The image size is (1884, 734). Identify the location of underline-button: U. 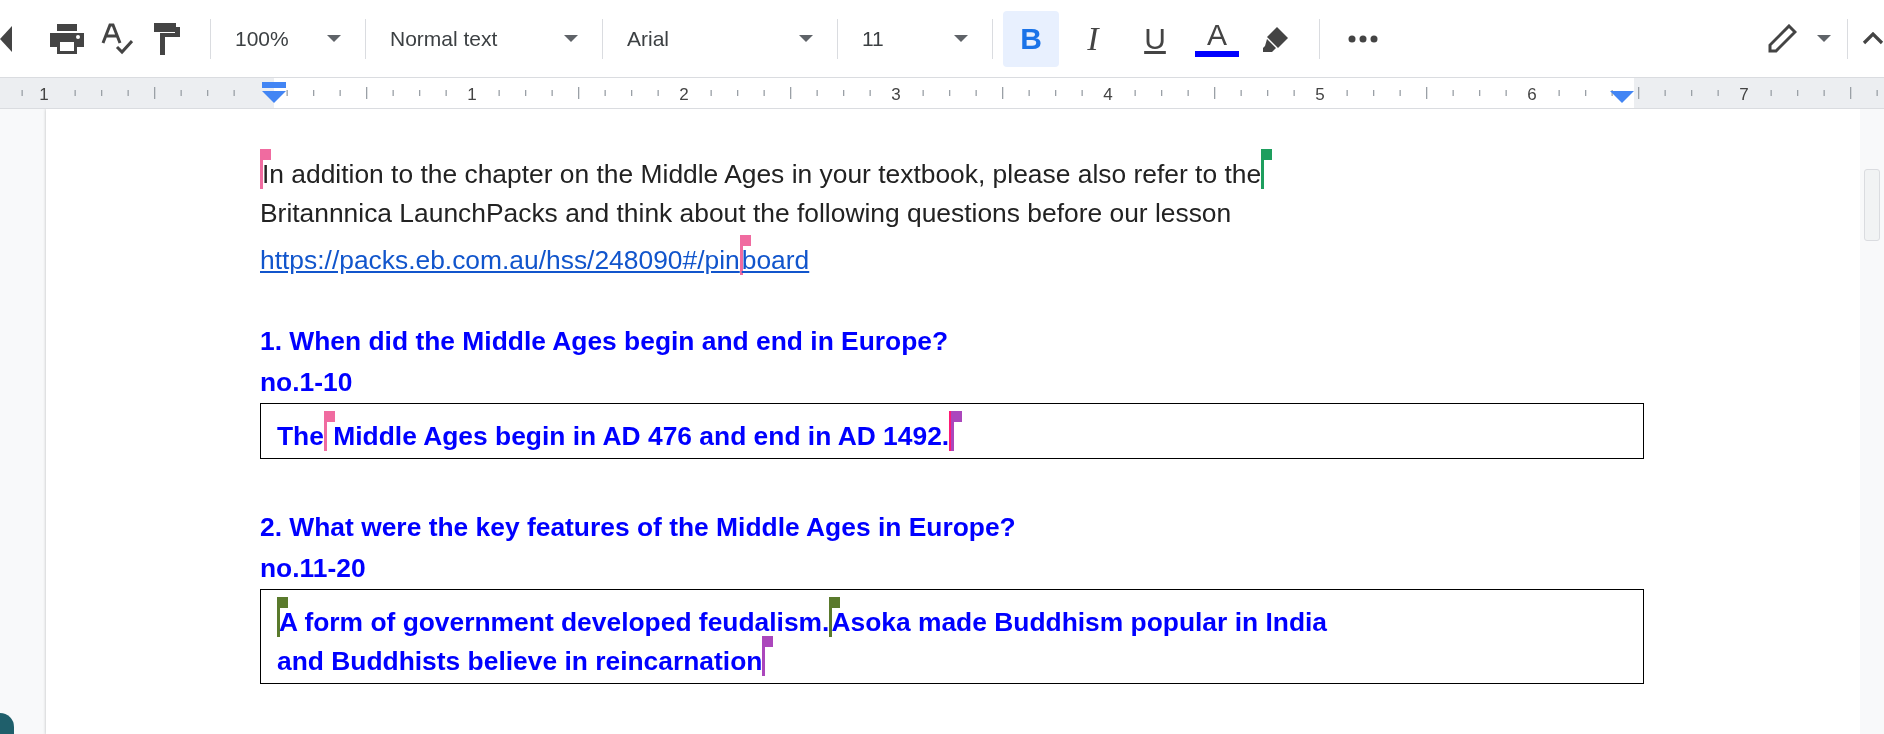
(1155, 38).